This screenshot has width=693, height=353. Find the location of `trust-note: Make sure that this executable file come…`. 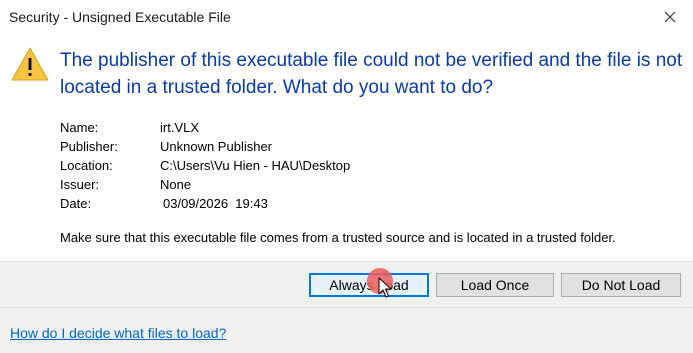

trust-note: Make sure that this executable file come… is located at coordinates (338, 237).